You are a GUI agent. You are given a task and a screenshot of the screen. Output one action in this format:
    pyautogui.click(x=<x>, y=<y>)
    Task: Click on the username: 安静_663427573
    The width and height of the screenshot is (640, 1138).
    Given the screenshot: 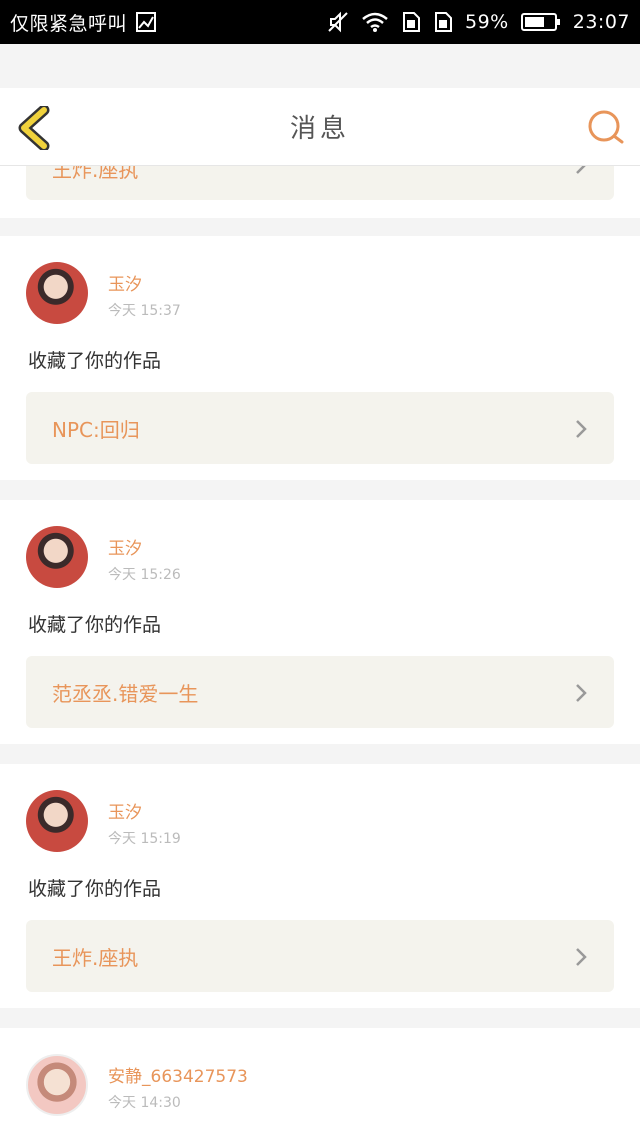 What is the action you would take?
    pyautogui.click(x=178, y=1074)
    